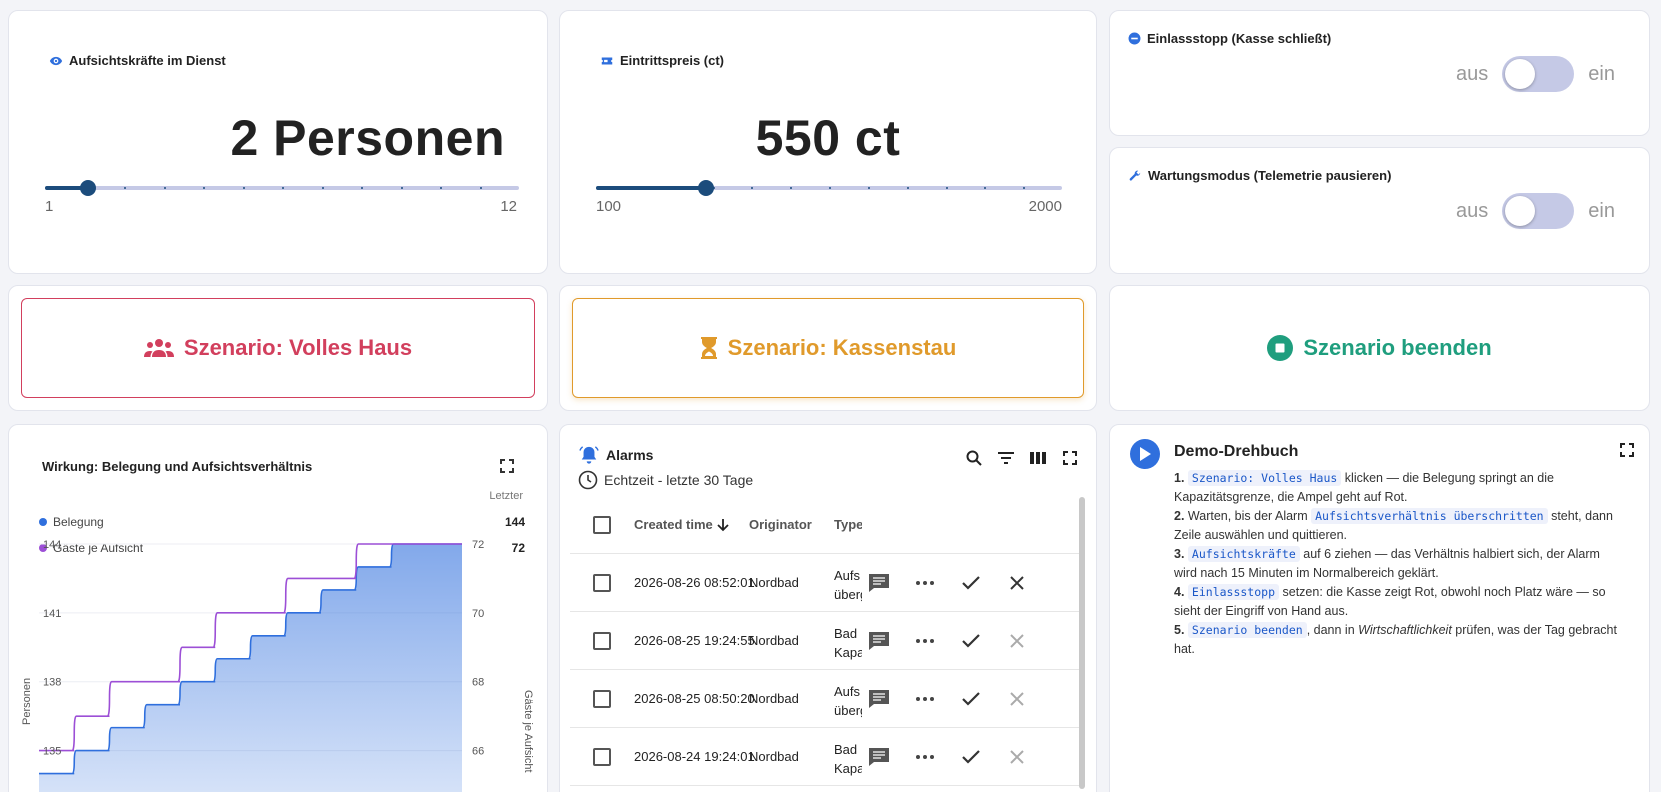 The width and height of the screenshot is (1661, 792). What do you see at coordinates (1247, 630) in the screenshot?
I see `code-chip: Szenario beenden` at bounding box center [1247, 630].